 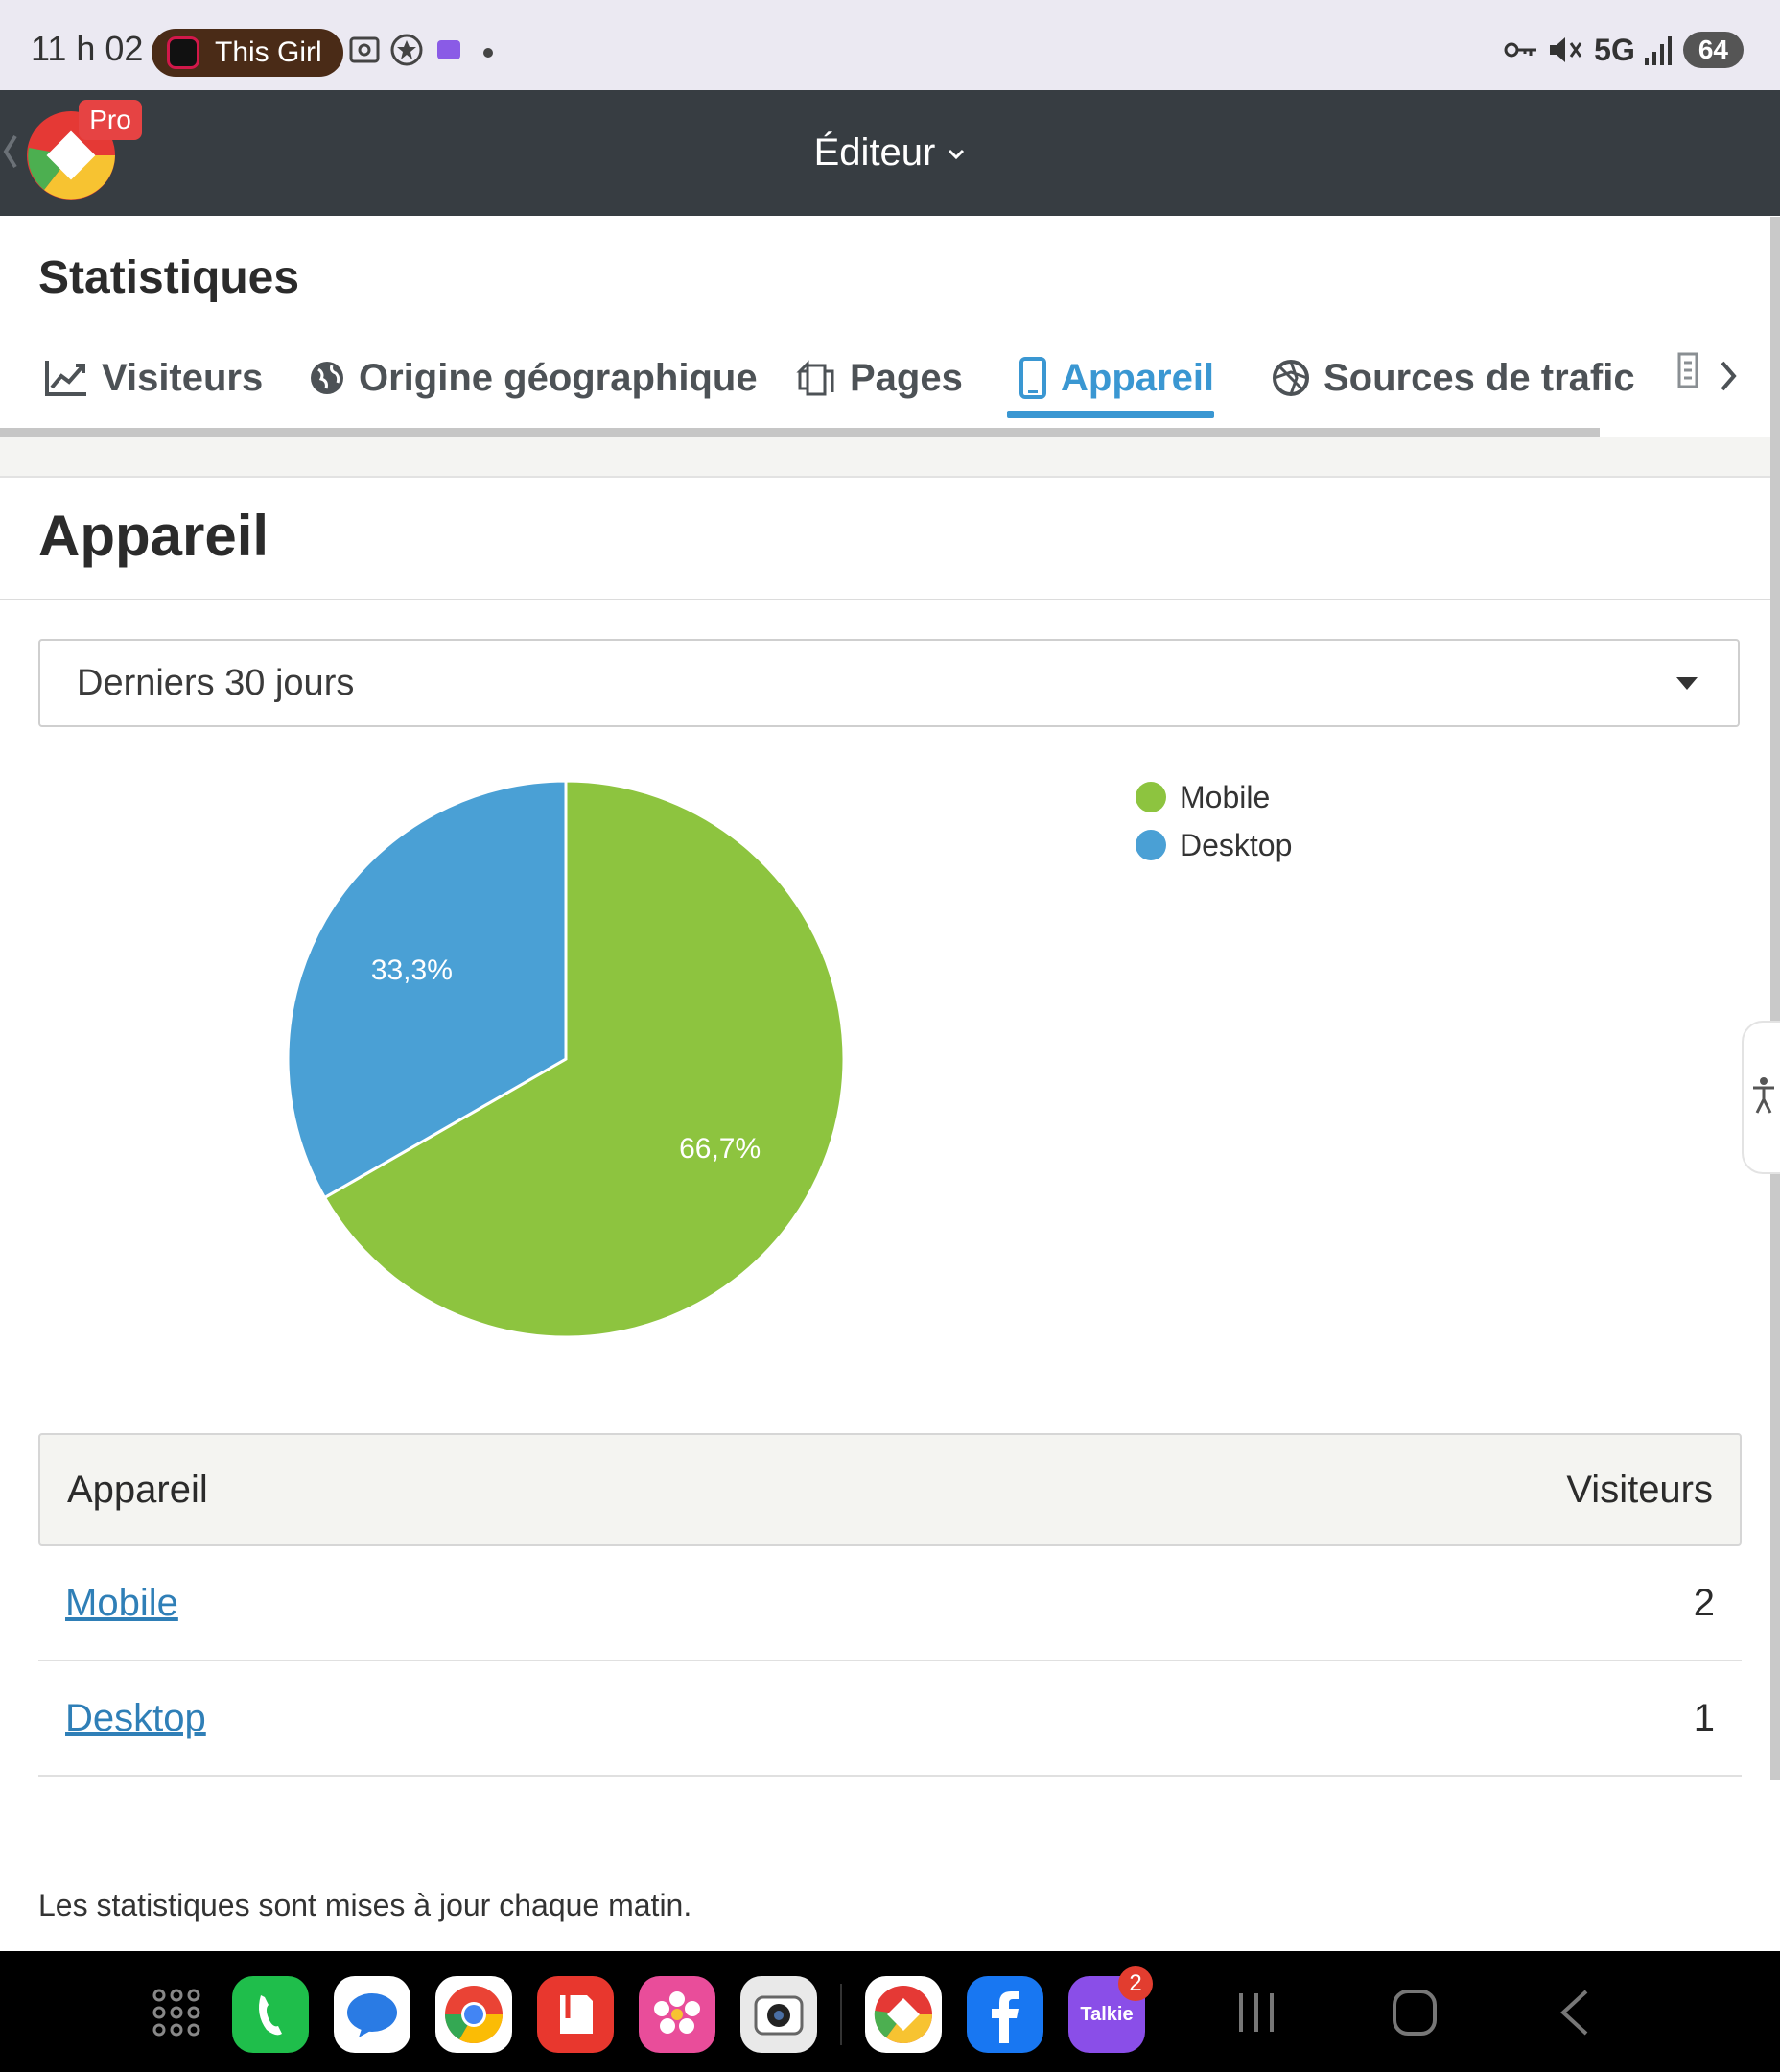 What do you see at coordinates (903, 2014) in the screenshot?
I see `editor-app-icon` at bounding box center [903, 2014].